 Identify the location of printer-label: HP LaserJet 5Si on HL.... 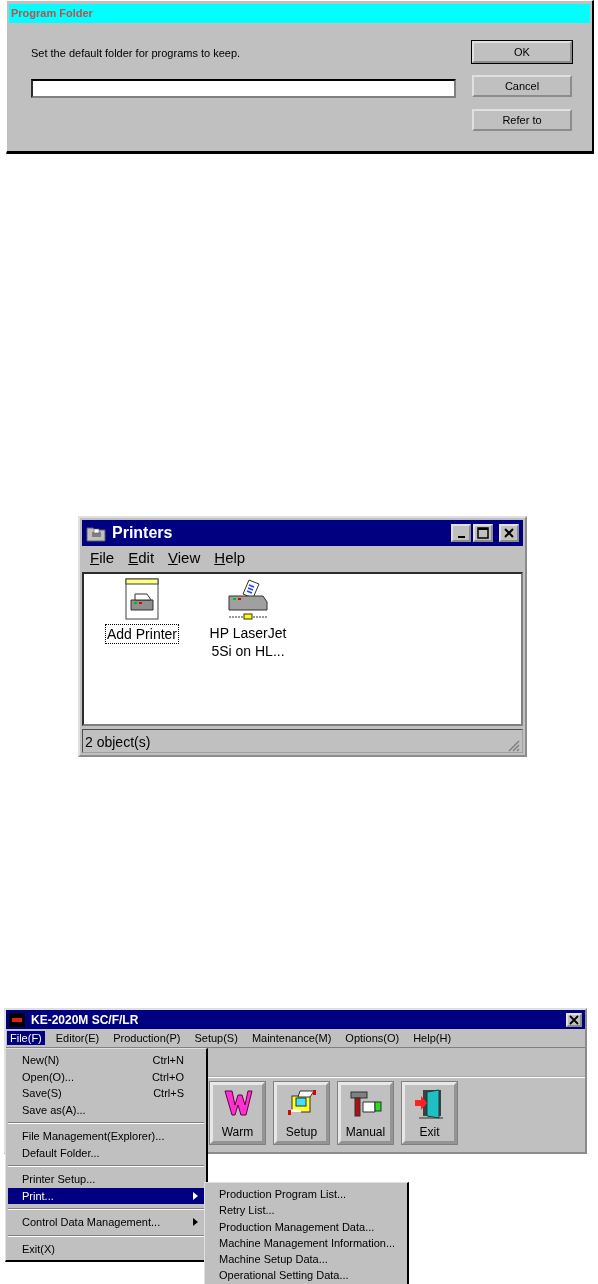
(248, 642).